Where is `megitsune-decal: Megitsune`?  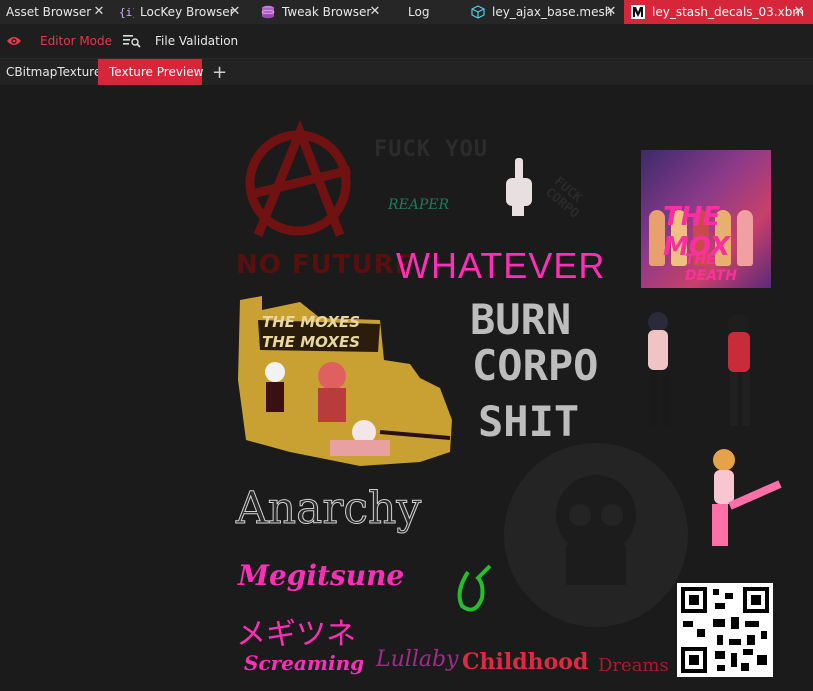
megitsune-decal: Megitsune is located at coordinates (321, 575).